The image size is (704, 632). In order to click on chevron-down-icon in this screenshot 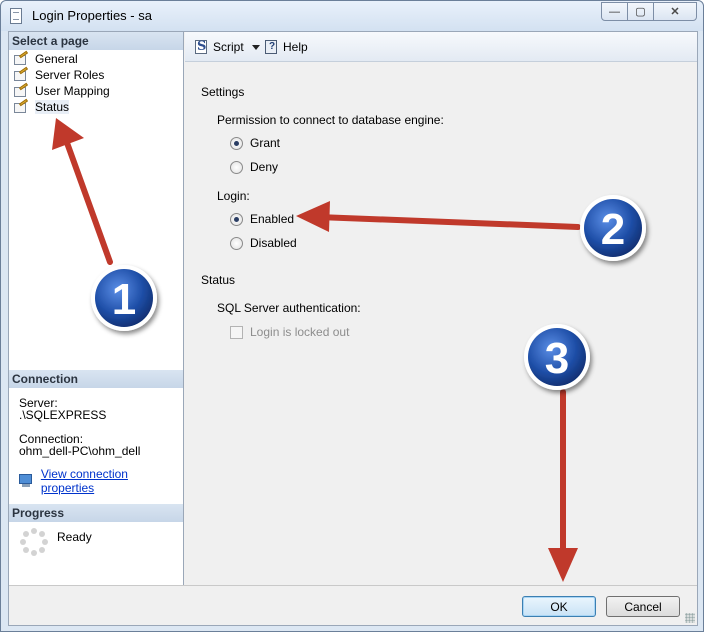, I will do `click(255, 47)`.